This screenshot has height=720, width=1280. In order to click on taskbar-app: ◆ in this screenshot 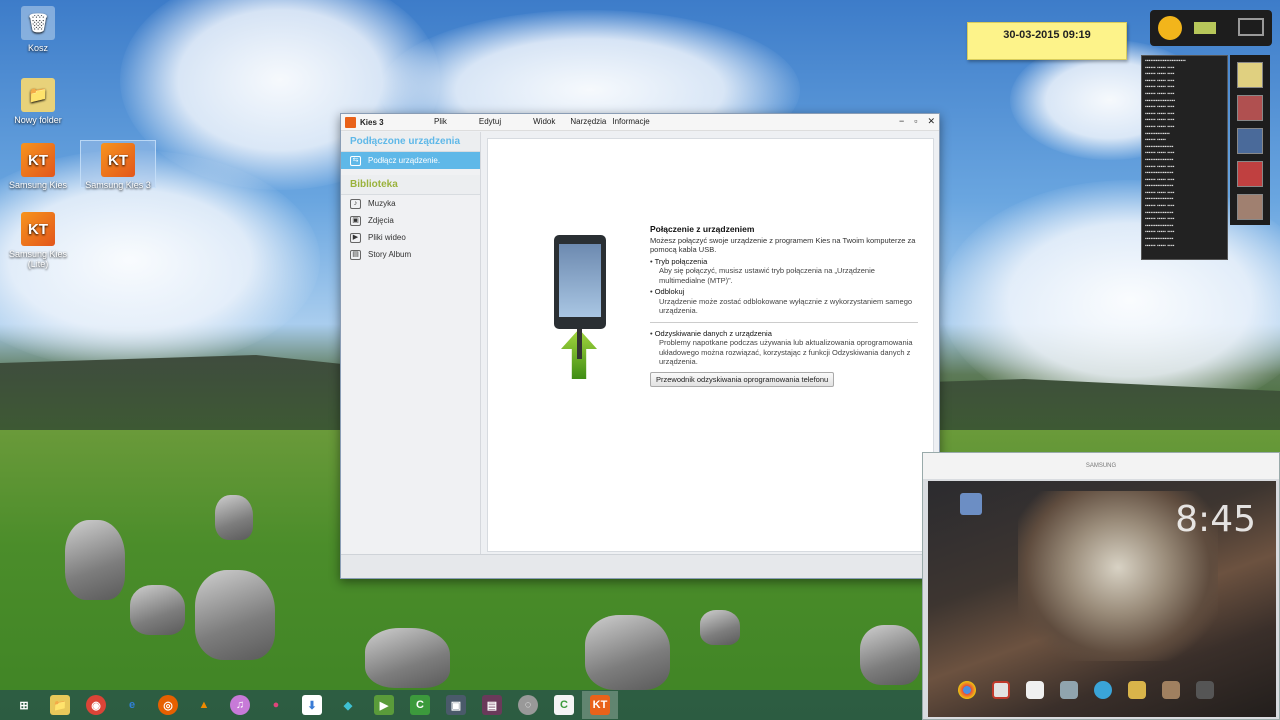, I will do `click(348, 705)`.